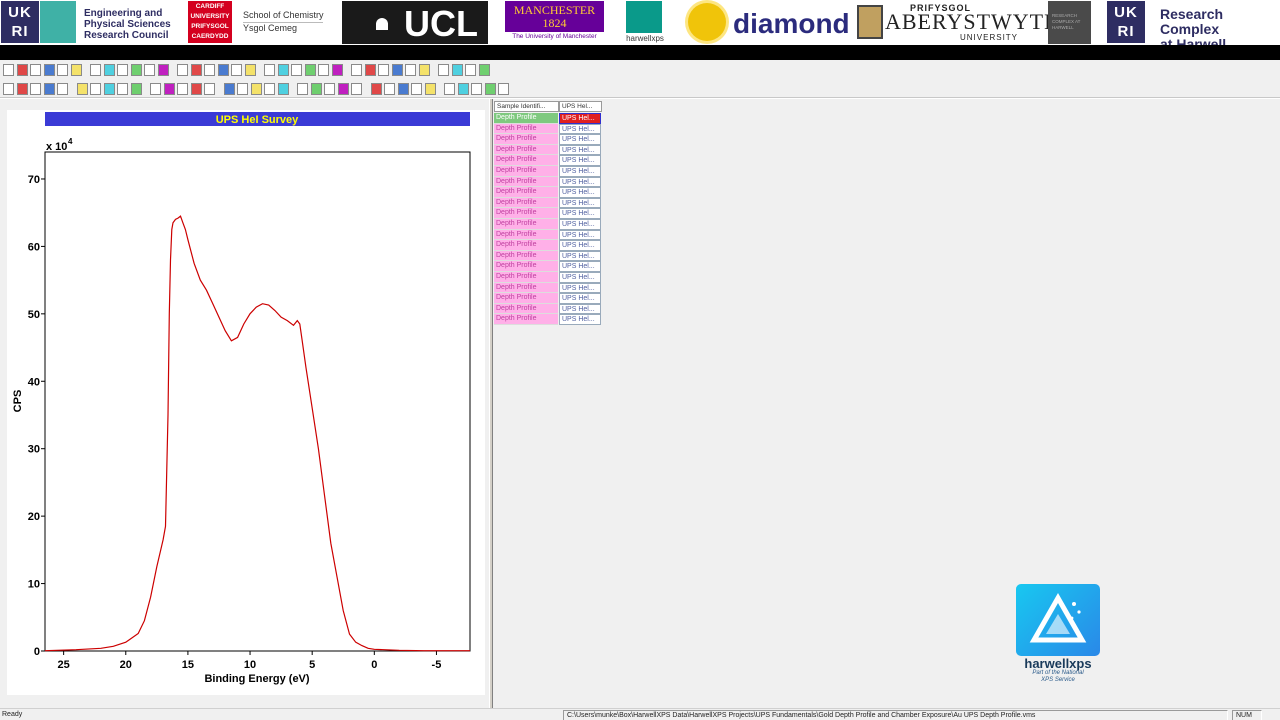  Describe the element at coordinates (316, 88) in the screenshot. I see `integrate-icon` at that location.